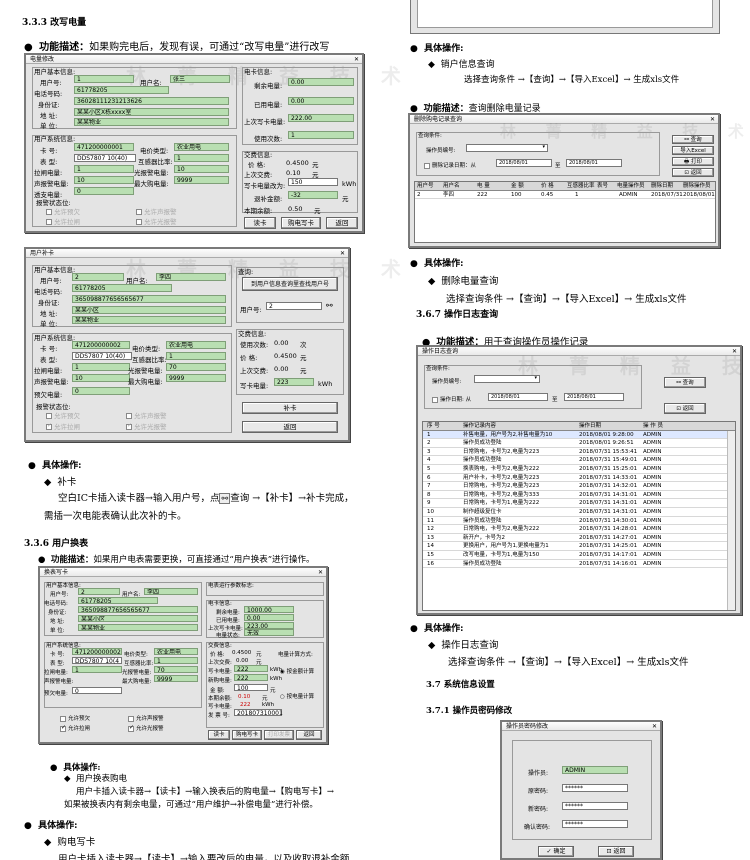  I want to click on write-card-button: 购电写卡, so click(301, 223).